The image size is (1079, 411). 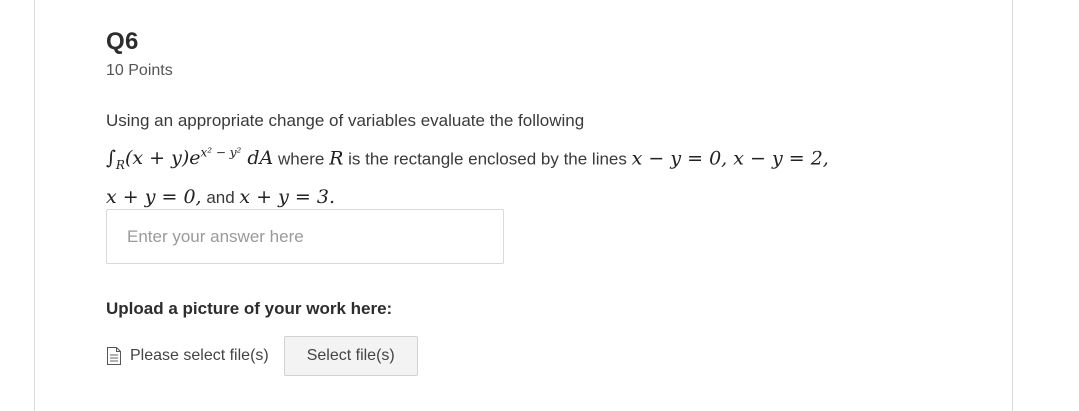 What do you see at coordinates (730, 158) in the screenshot?
I see `line-equations-1: x − y = 0, x − y = 2,` at bounding box center [730, 158].